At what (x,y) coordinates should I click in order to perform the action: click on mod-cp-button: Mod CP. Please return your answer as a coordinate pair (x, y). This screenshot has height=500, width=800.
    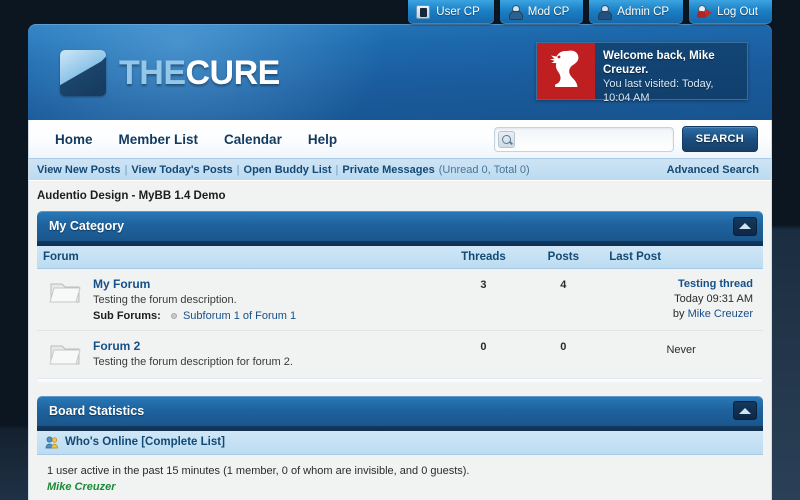
    Looking at the image, I should click on (541, 12).